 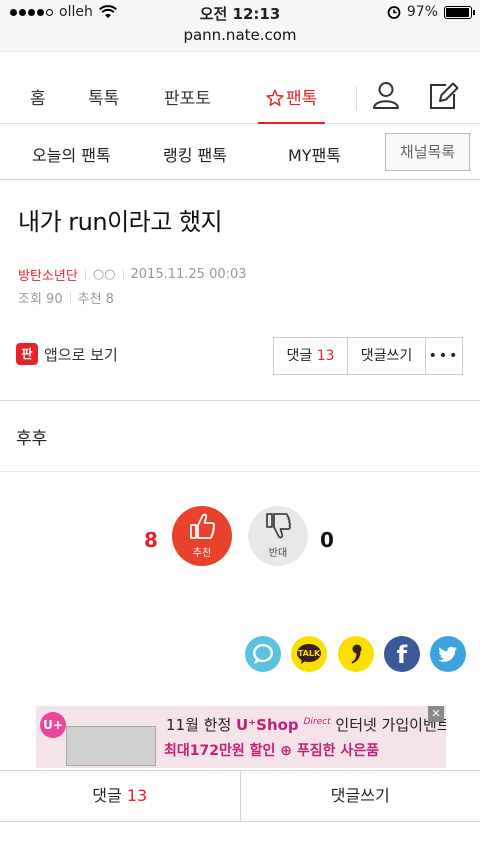 What do you see at coordinates (32, 439) in the screenshot?
I see `article-body: 후후` at bounding box center [32, 439].